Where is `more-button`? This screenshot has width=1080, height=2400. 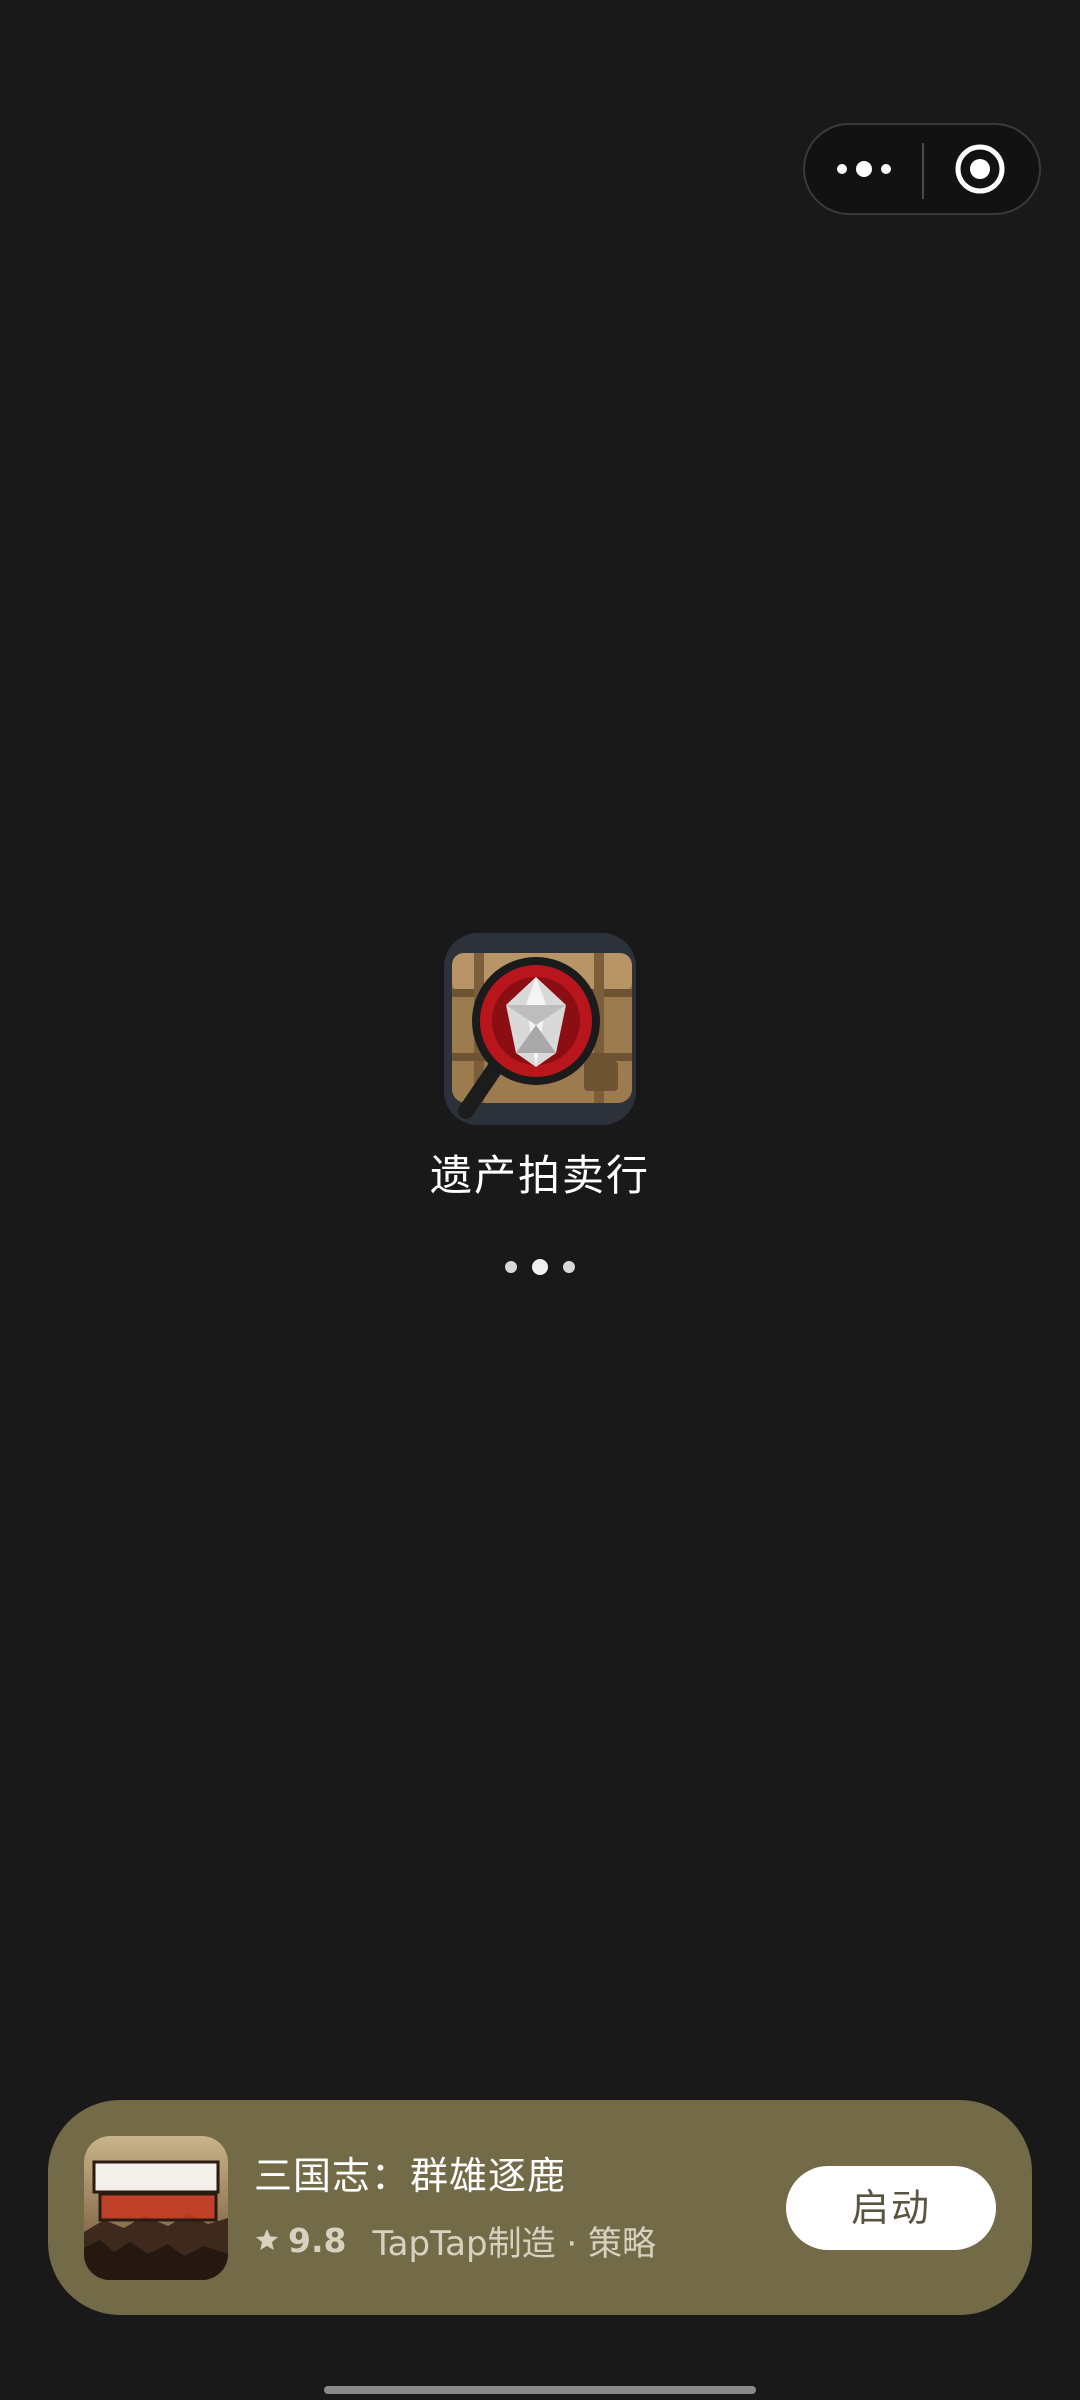
more-button is located at coordinates (864, 169).